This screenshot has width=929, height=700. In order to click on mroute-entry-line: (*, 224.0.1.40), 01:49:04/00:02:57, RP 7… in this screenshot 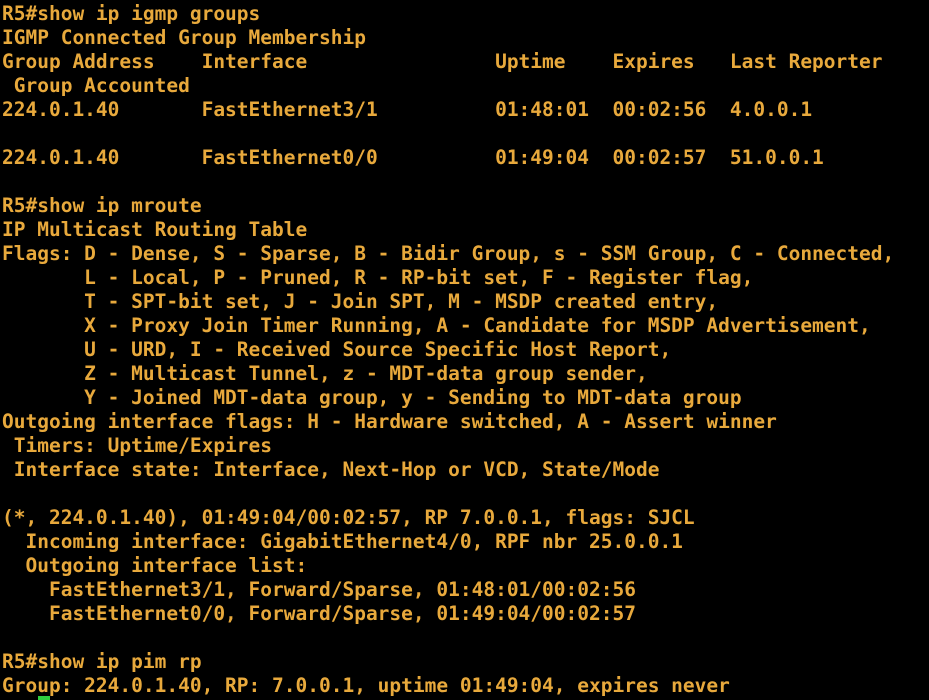, I will do `click(348, 517)`.